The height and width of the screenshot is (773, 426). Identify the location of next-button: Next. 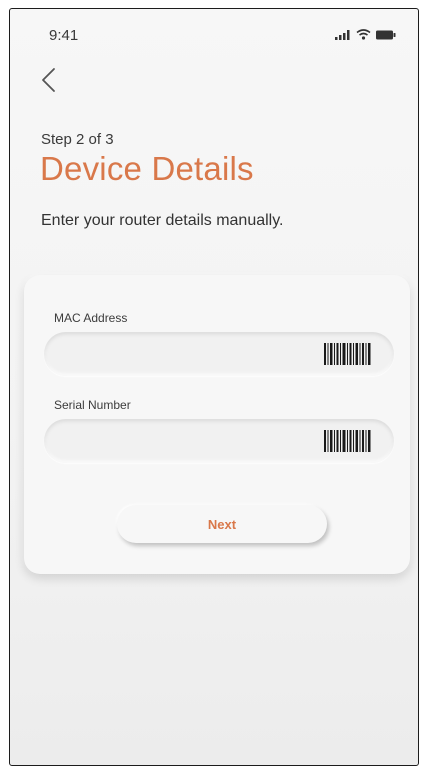
(222, 524).